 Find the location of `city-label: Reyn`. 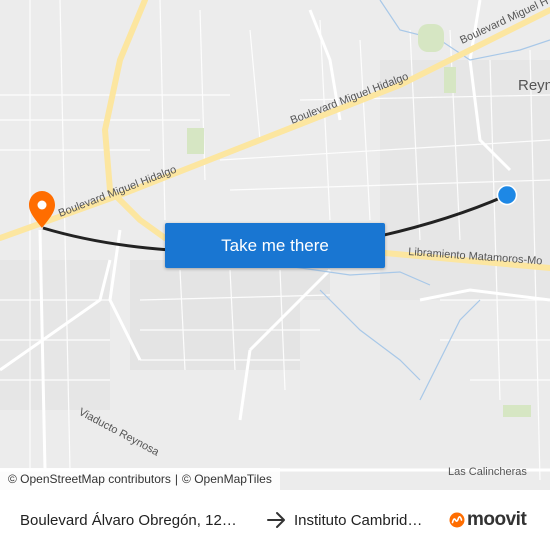

city-label: Reyn is located at coordinates (534, 85).